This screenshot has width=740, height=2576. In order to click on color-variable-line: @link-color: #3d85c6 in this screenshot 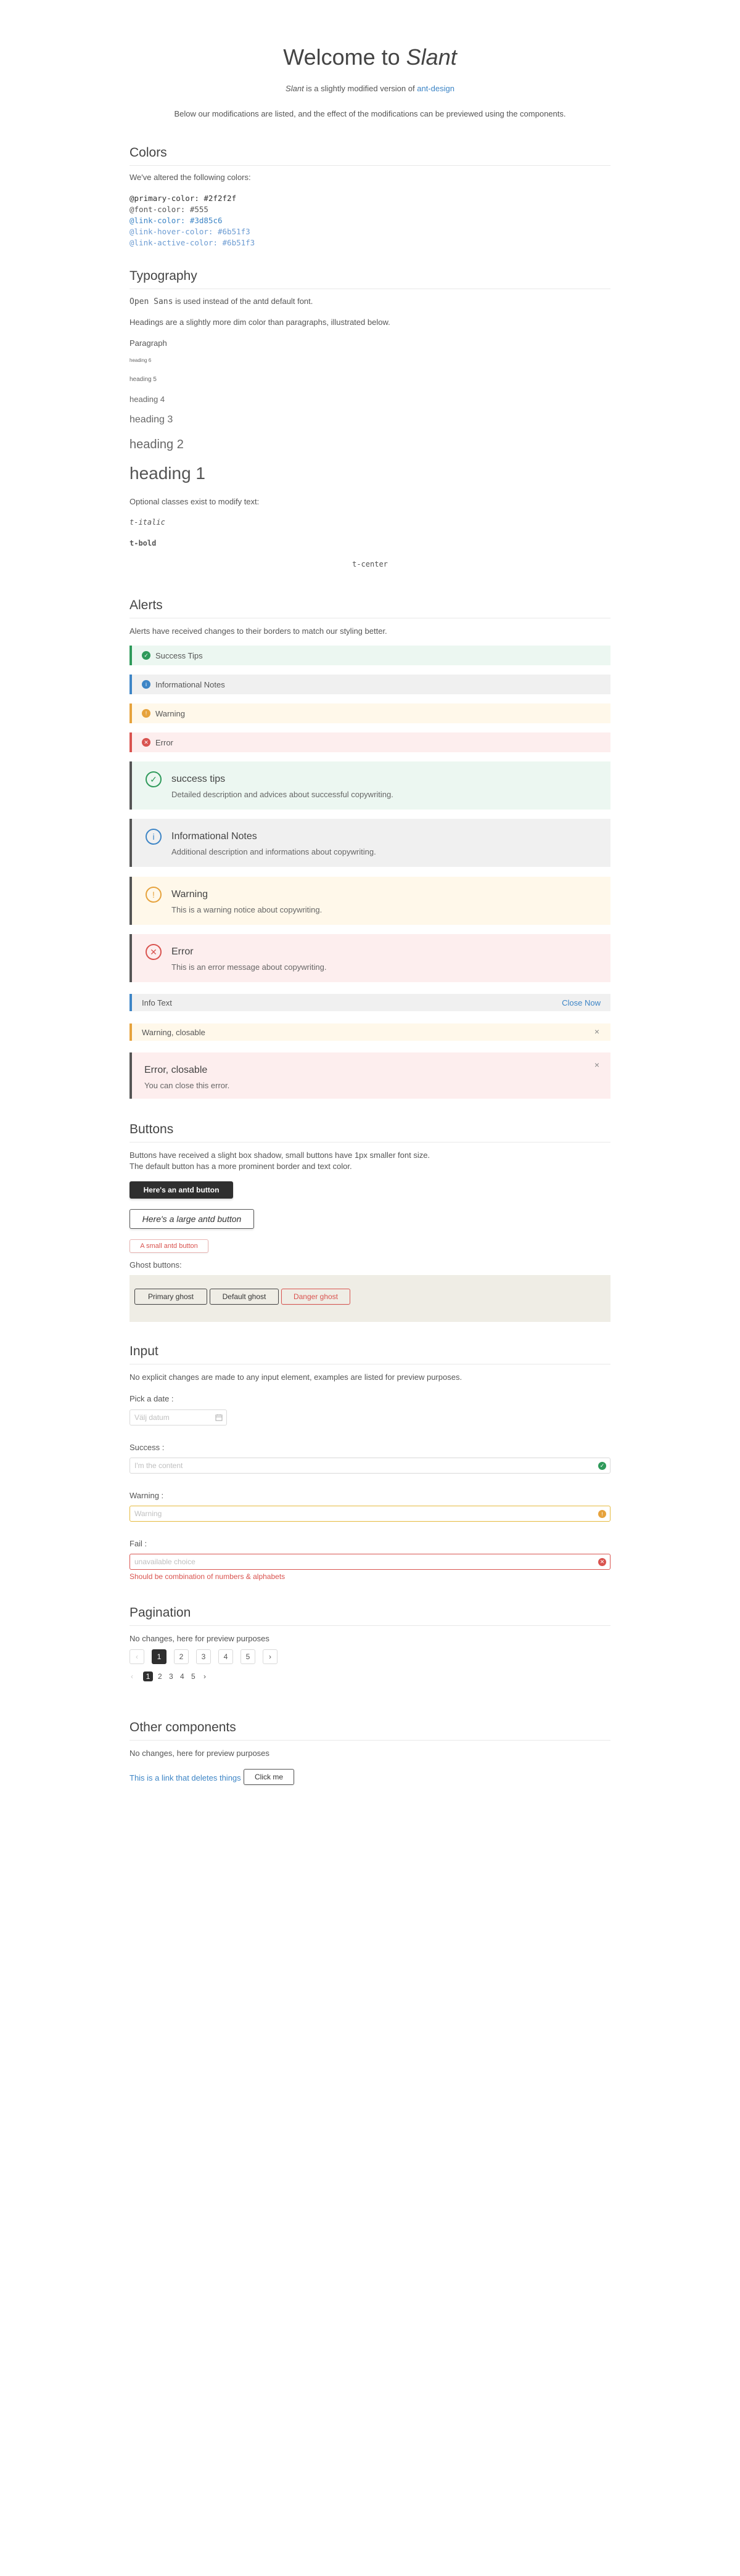, I will do `click(177, 221)`.